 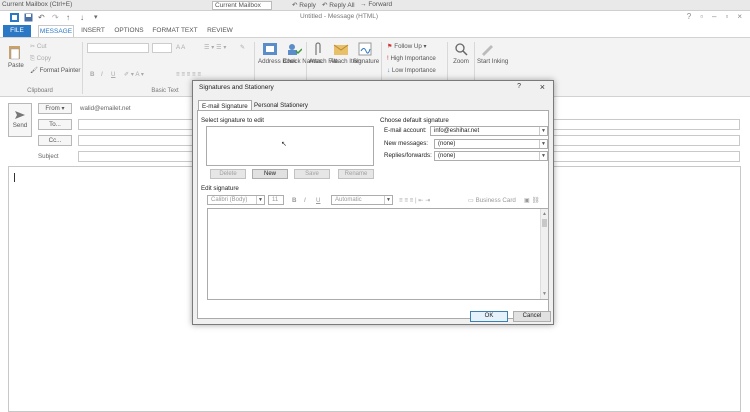 What do you see at coordinates (366, 61) in the screenshot?
I see `signature-button: Signature` at bounding box center [366, 61].